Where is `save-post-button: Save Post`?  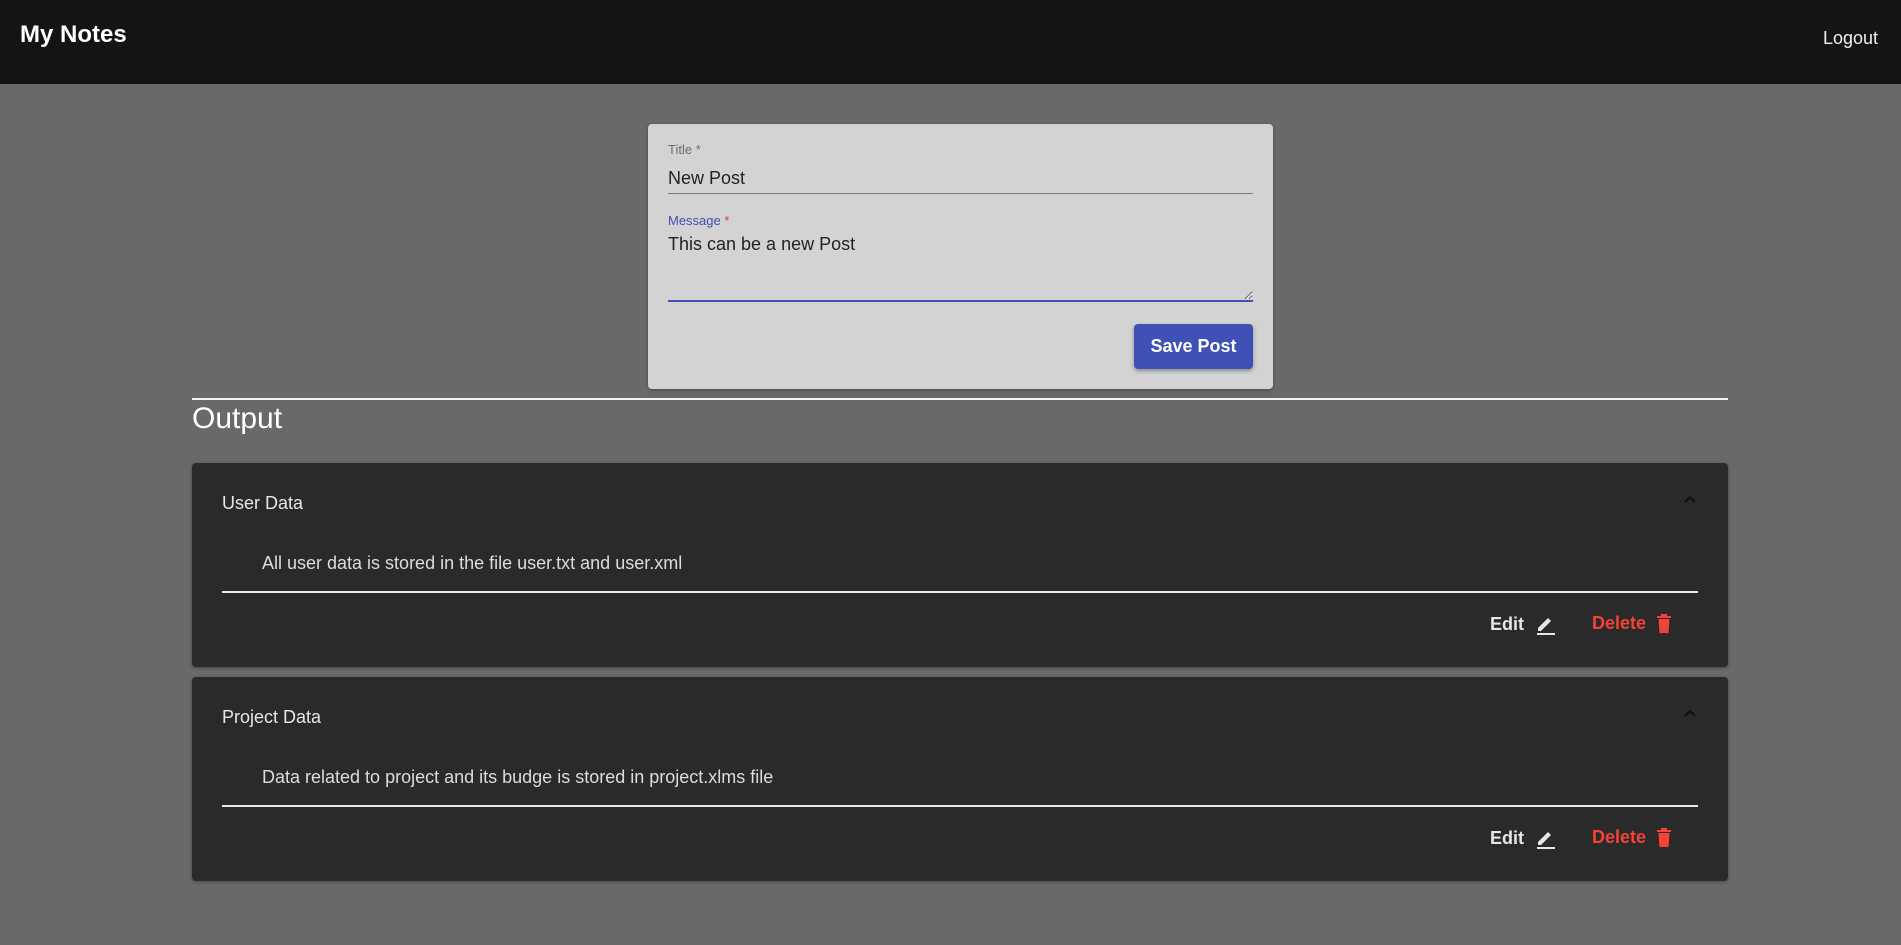
save-post-button: Save Post is located at coordinates (1193, 346).